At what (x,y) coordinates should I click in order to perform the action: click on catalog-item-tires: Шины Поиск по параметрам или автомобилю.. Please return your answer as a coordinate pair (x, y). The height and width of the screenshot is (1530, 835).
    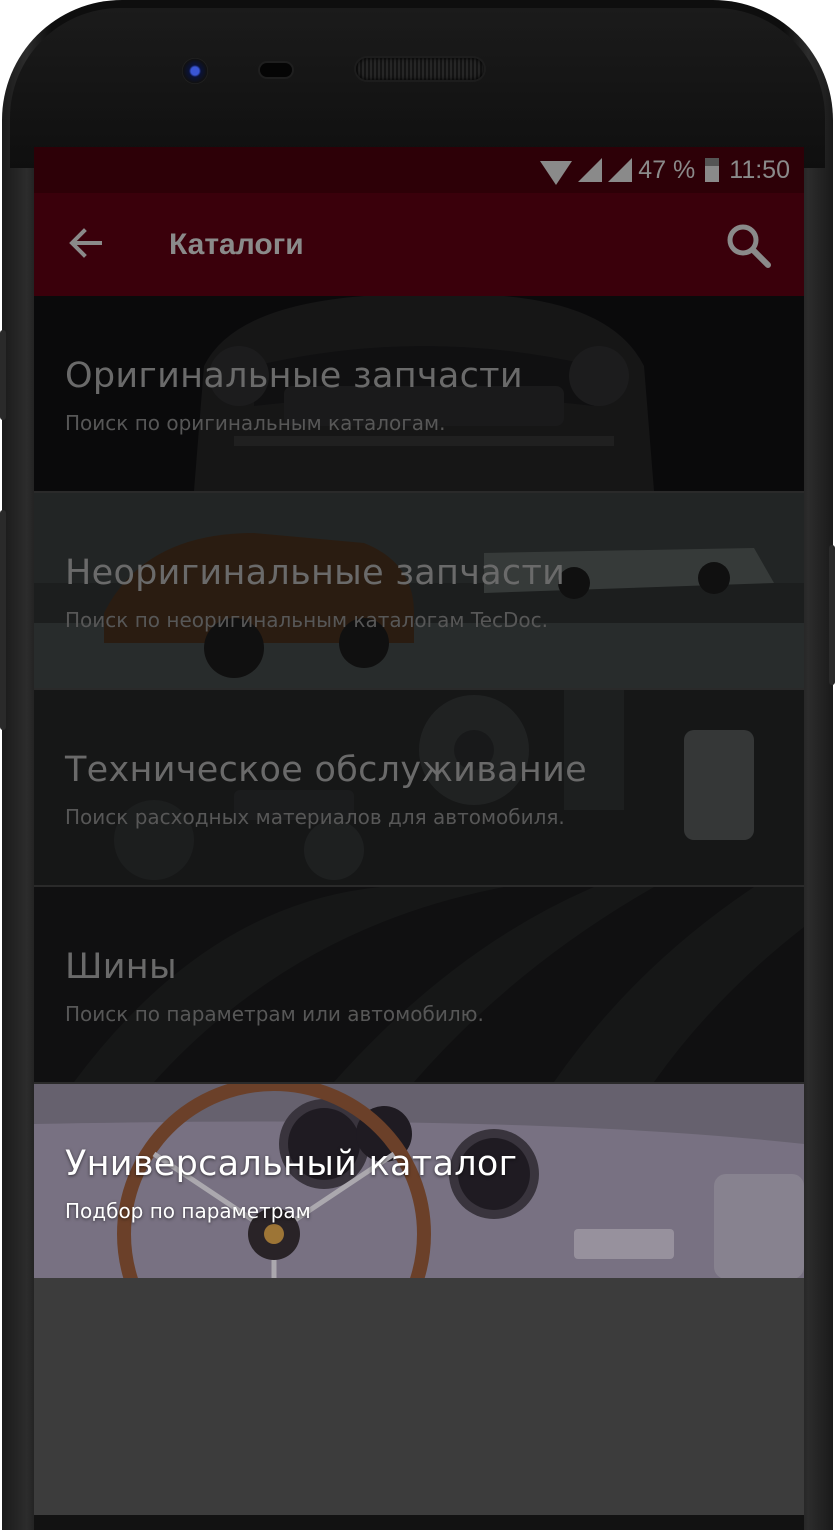
    Looking at the image, I should click on (419, 985).